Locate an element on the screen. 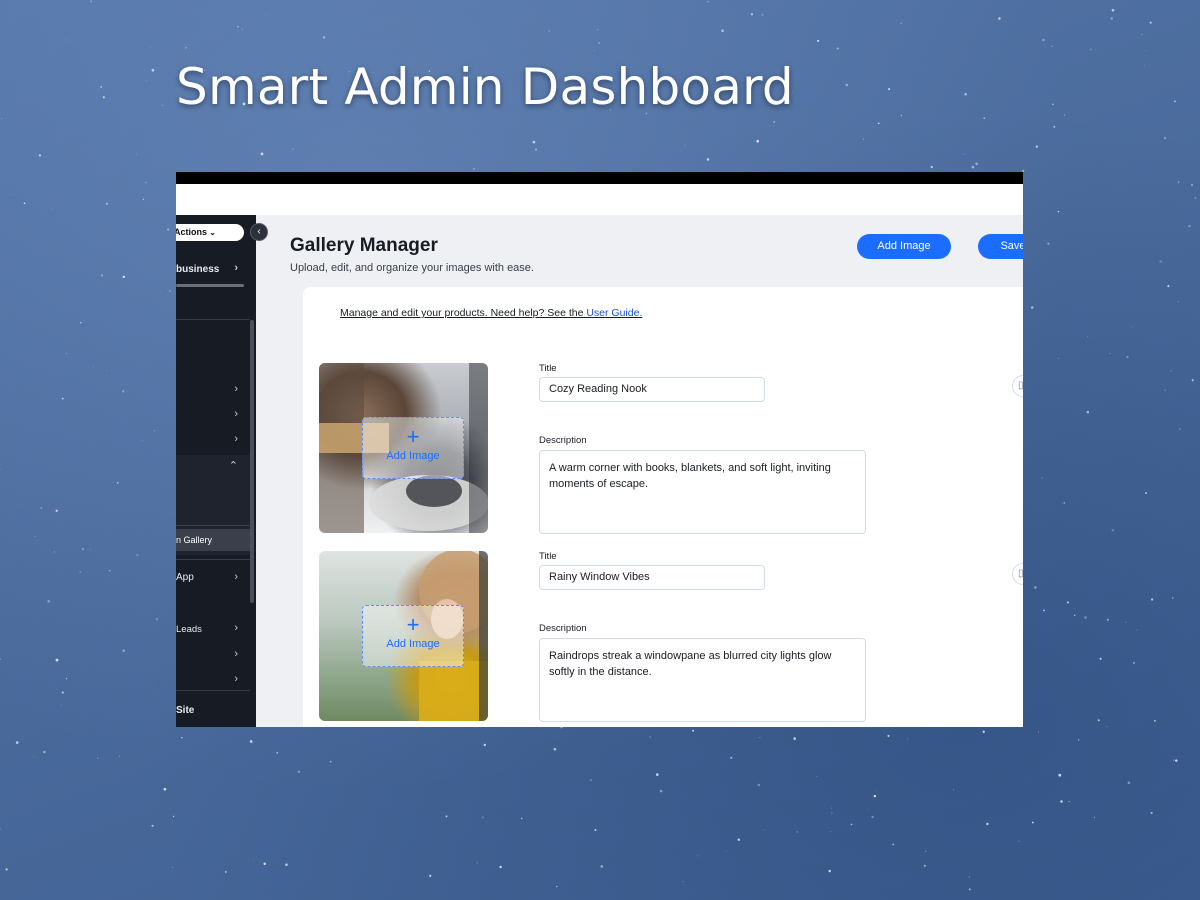 This screenshot has height=900, width=1200. sidebar-scrollbar is located at coordinates (252, 461).